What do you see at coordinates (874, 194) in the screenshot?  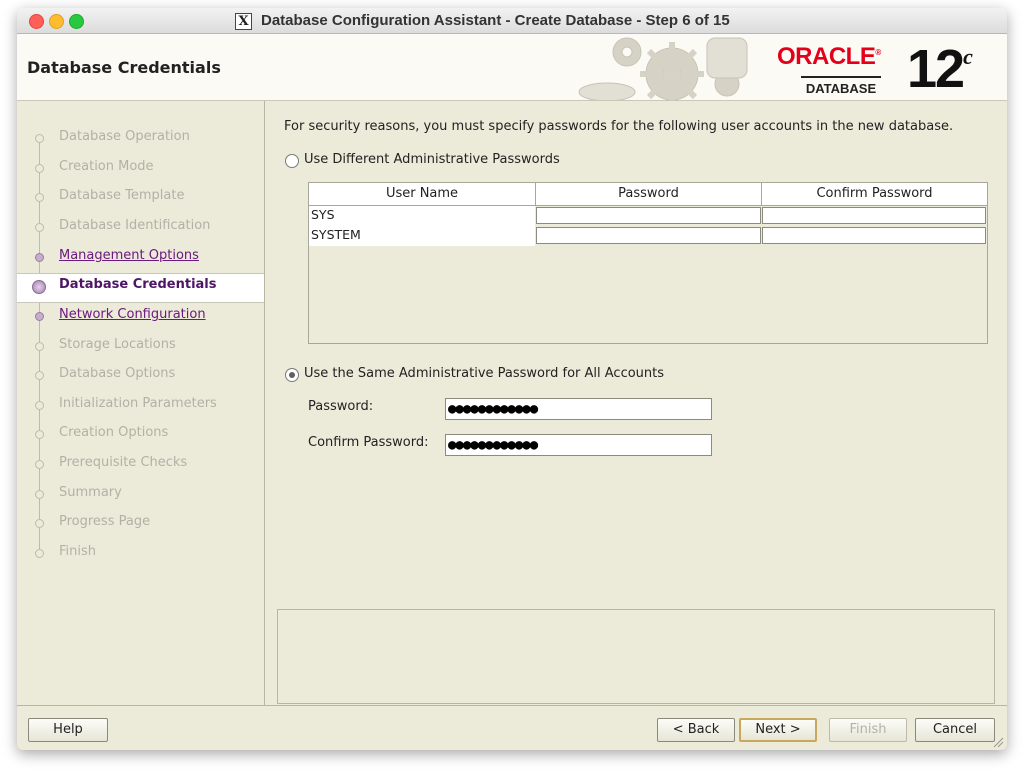 I see `column-header-confirm-password: Confirm Password` at bounding box center [874, 194].